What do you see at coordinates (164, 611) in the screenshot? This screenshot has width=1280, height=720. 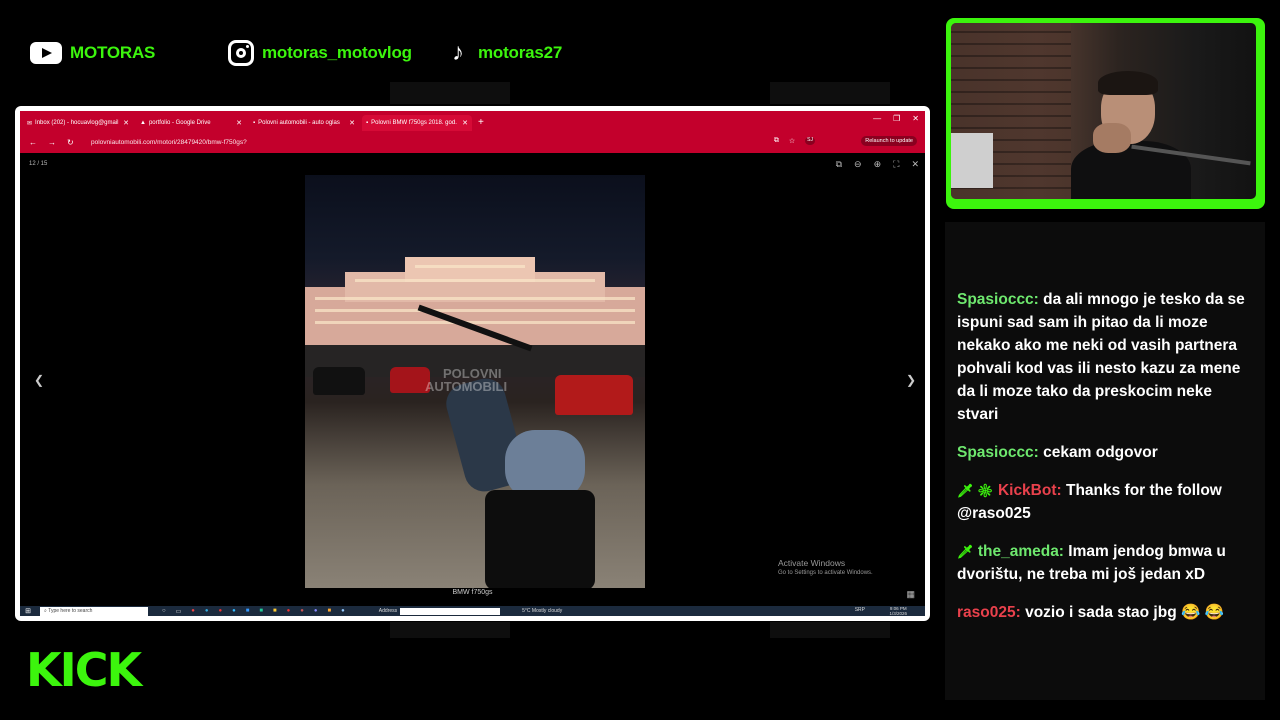 I see `task-view-icon: ○` at bounding box center [164, 611].